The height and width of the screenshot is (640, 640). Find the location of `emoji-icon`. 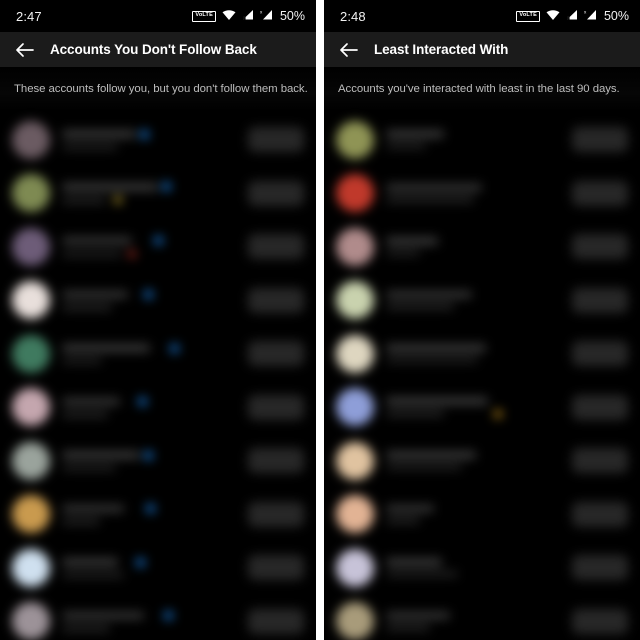

emoji-icon is located at coordinates (118, 200).